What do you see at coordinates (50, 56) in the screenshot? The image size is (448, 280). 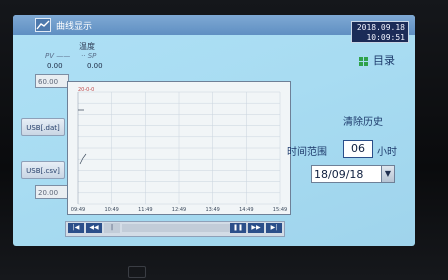 I see `pv-label: PV` at bounding box center [50, 56].